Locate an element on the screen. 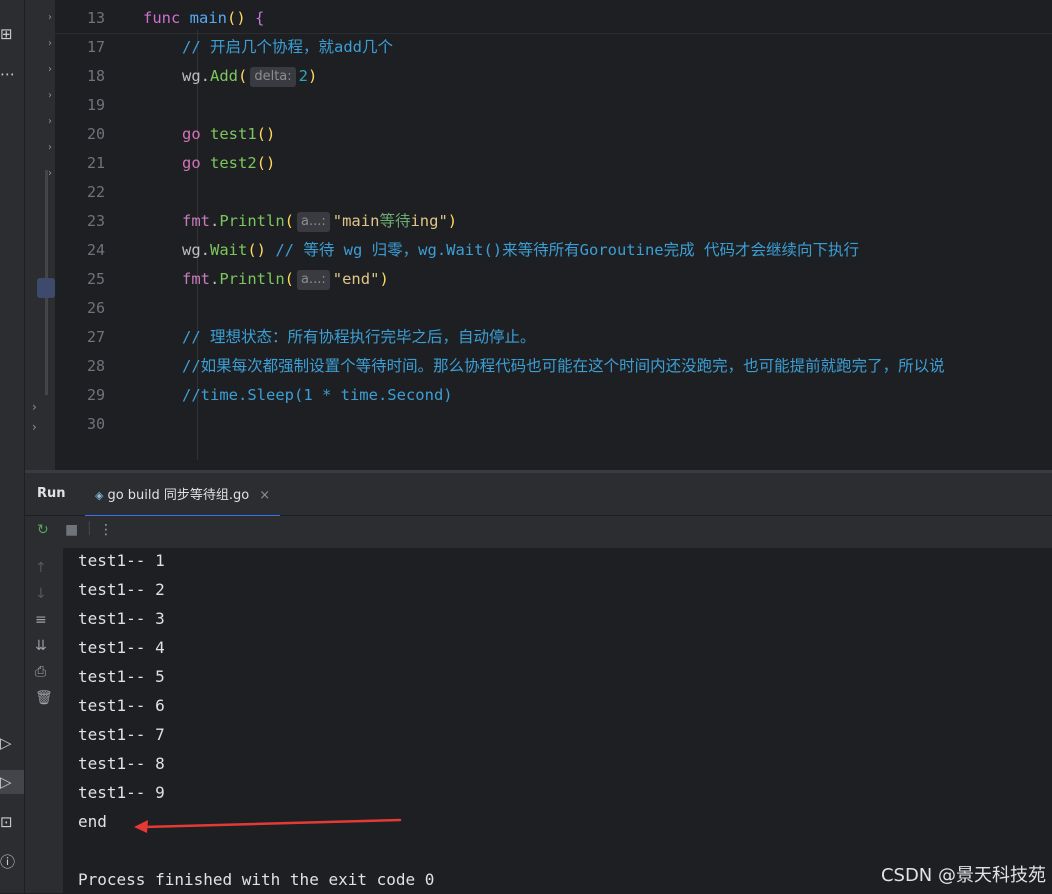  more-options-icon: ⋮ is located at coordinates (106, 530).